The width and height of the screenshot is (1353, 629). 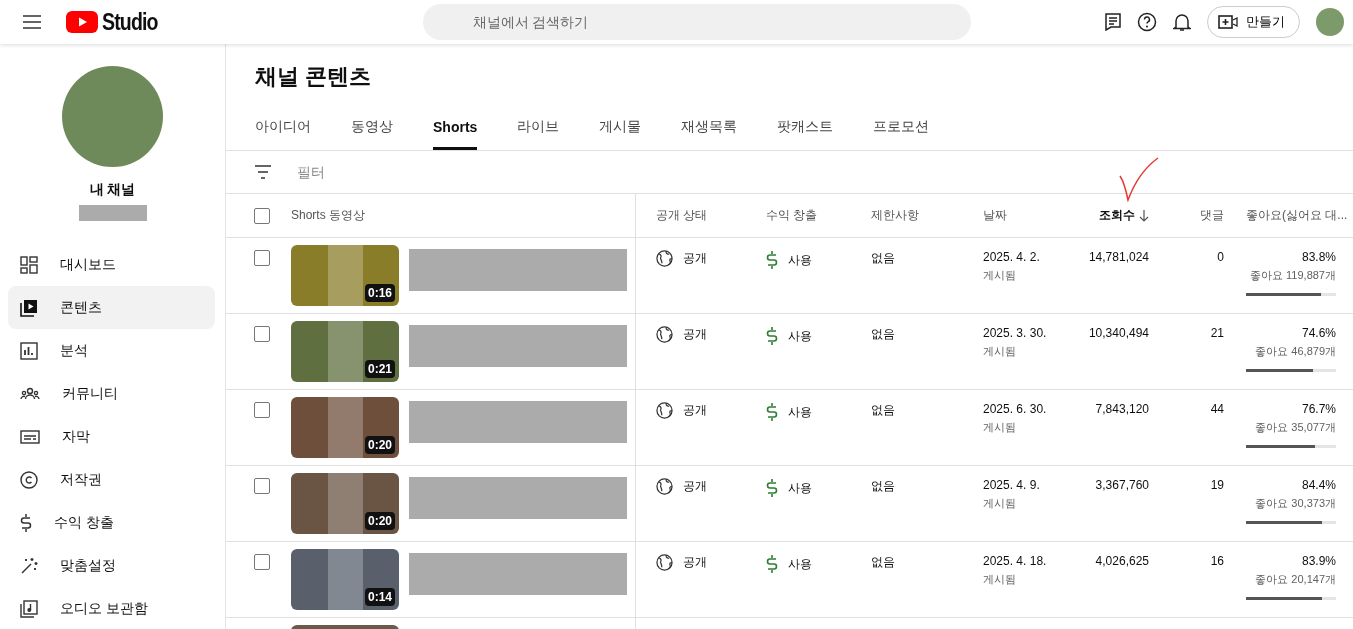 What do you see at coordinates (1295, 351) in the screenshot?
I see `likes-count: 좋아요 46,879개` at bounding box center [1295, 351].